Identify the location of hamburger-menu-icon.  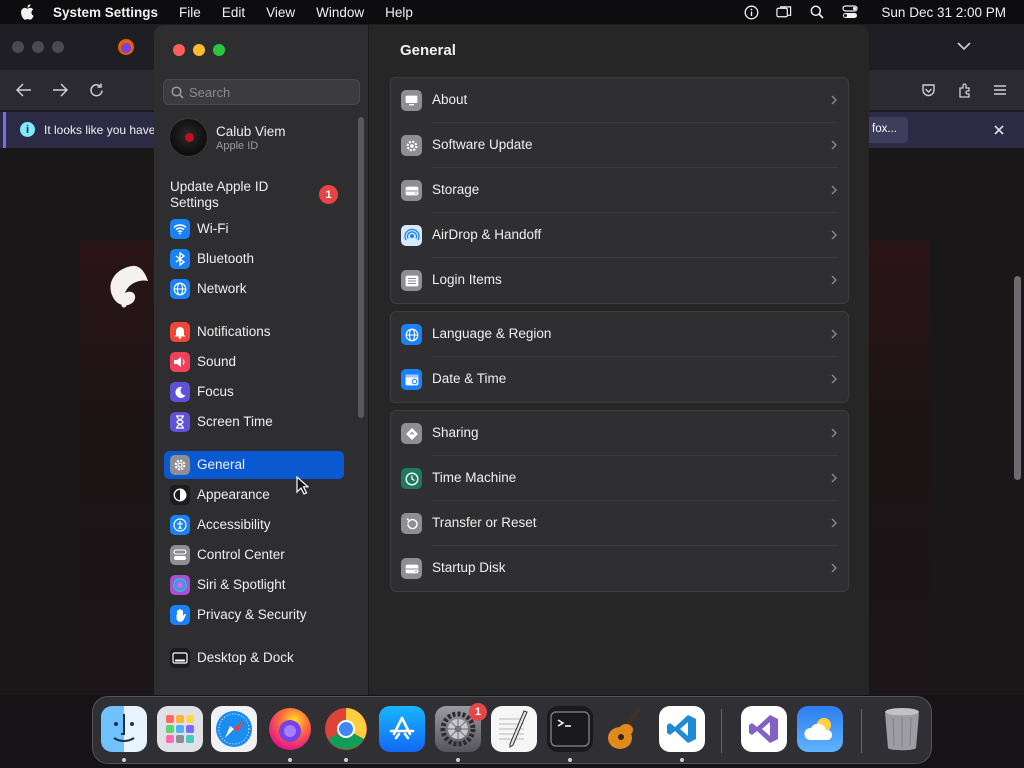
(1000, 90).